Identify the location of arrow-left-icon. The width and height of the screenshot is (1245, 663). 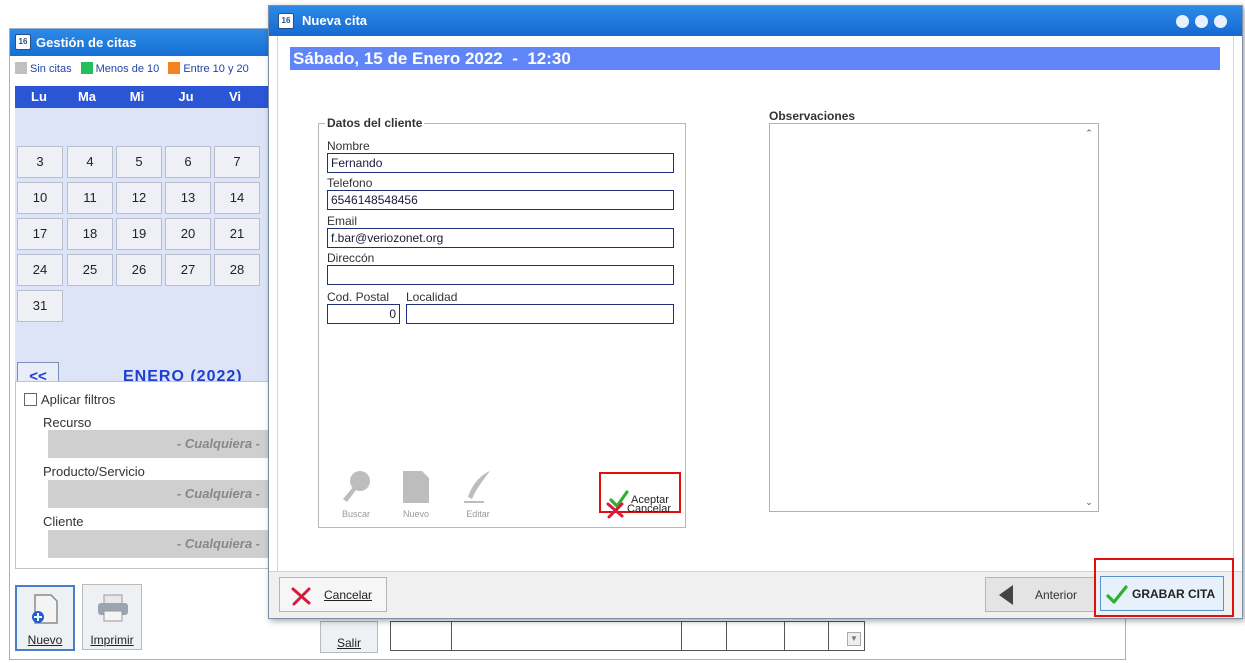
(1006, 595).